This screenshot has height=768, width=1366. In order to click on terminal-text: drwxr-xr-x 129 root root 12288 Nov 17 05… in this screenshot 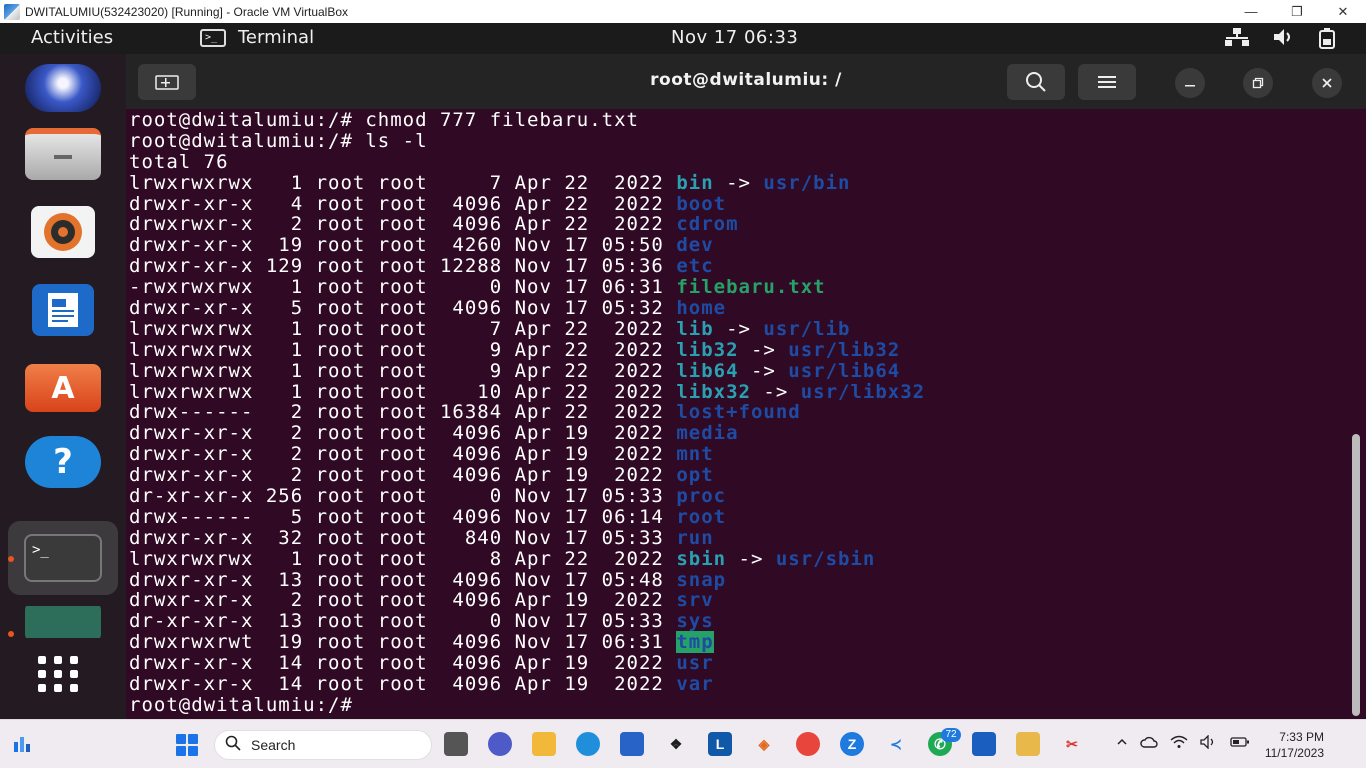, I will do `click(403, 266)`.